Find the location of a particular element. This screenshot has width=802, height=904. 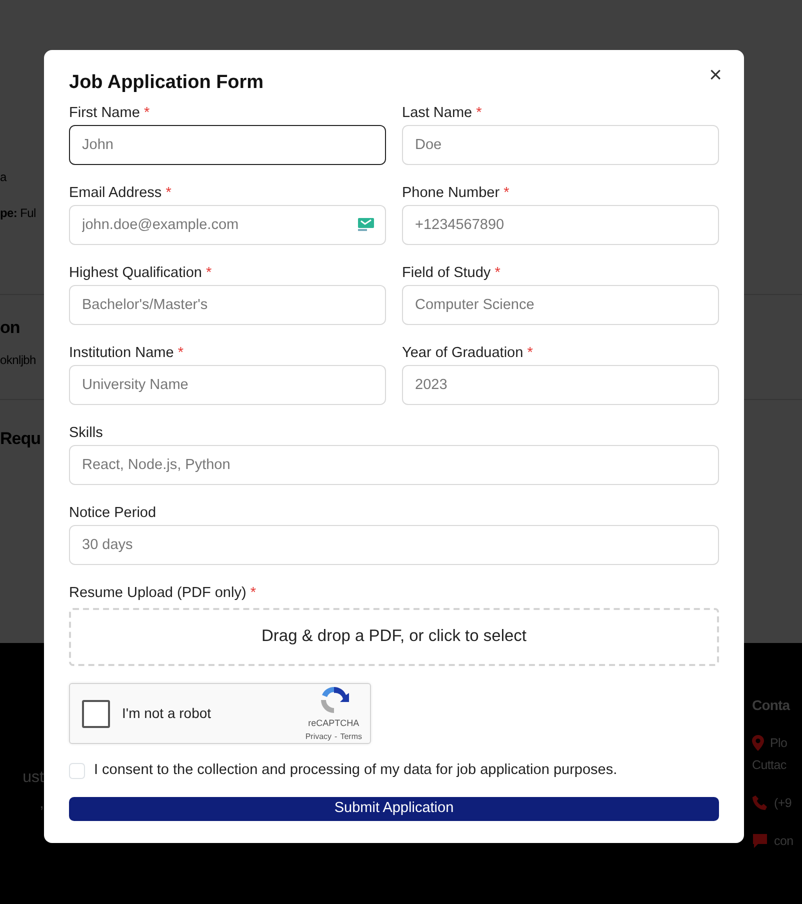

detail-text: a is located at coordinates (3, 177).